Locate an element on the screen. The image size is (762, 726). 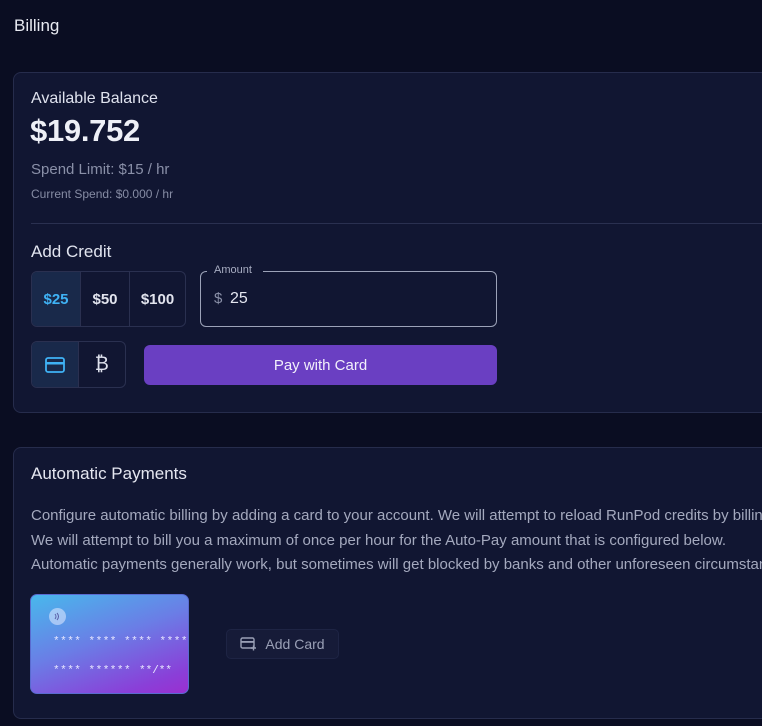
currency-symbol: $ is located at coordinates (218, 298).